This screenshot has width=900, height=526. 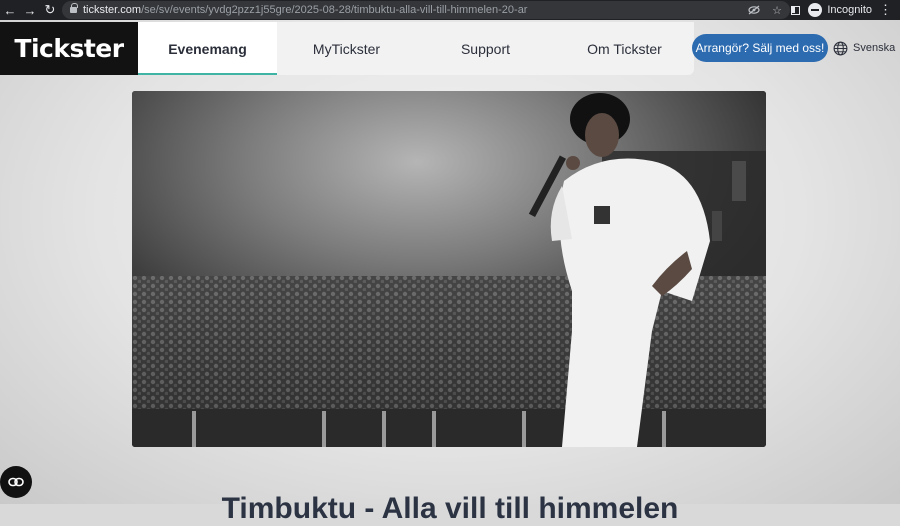 What do you see at coordinates (849, 10) in the screenshot?
I see `profile-label: Incognito` at bounding box center [849, 10].